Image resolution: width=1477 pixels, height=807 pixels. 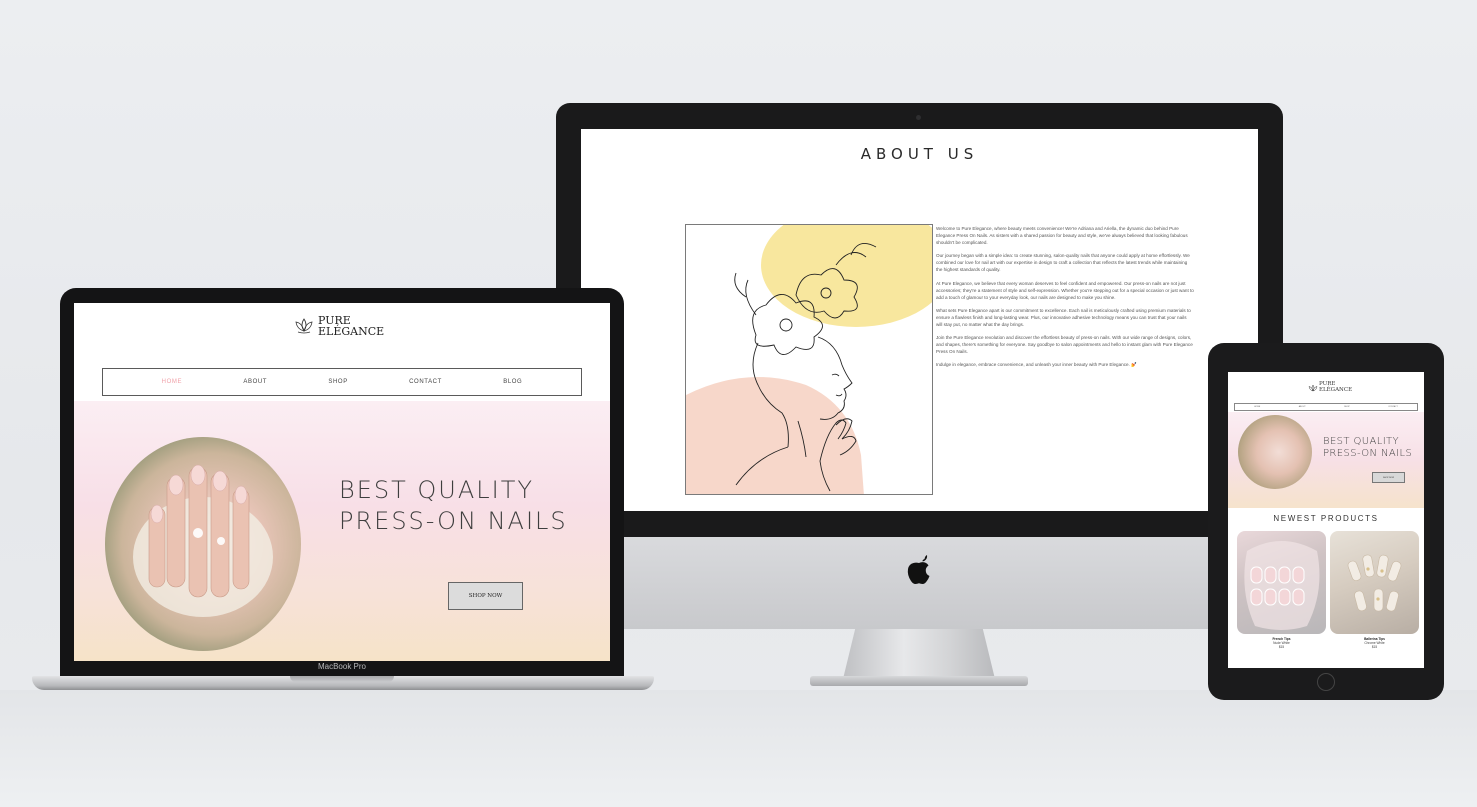 What do you see at coordinates (1326, 682) in the screenshot?
I see `home-button-icon` at bounding box center [1326, 682].